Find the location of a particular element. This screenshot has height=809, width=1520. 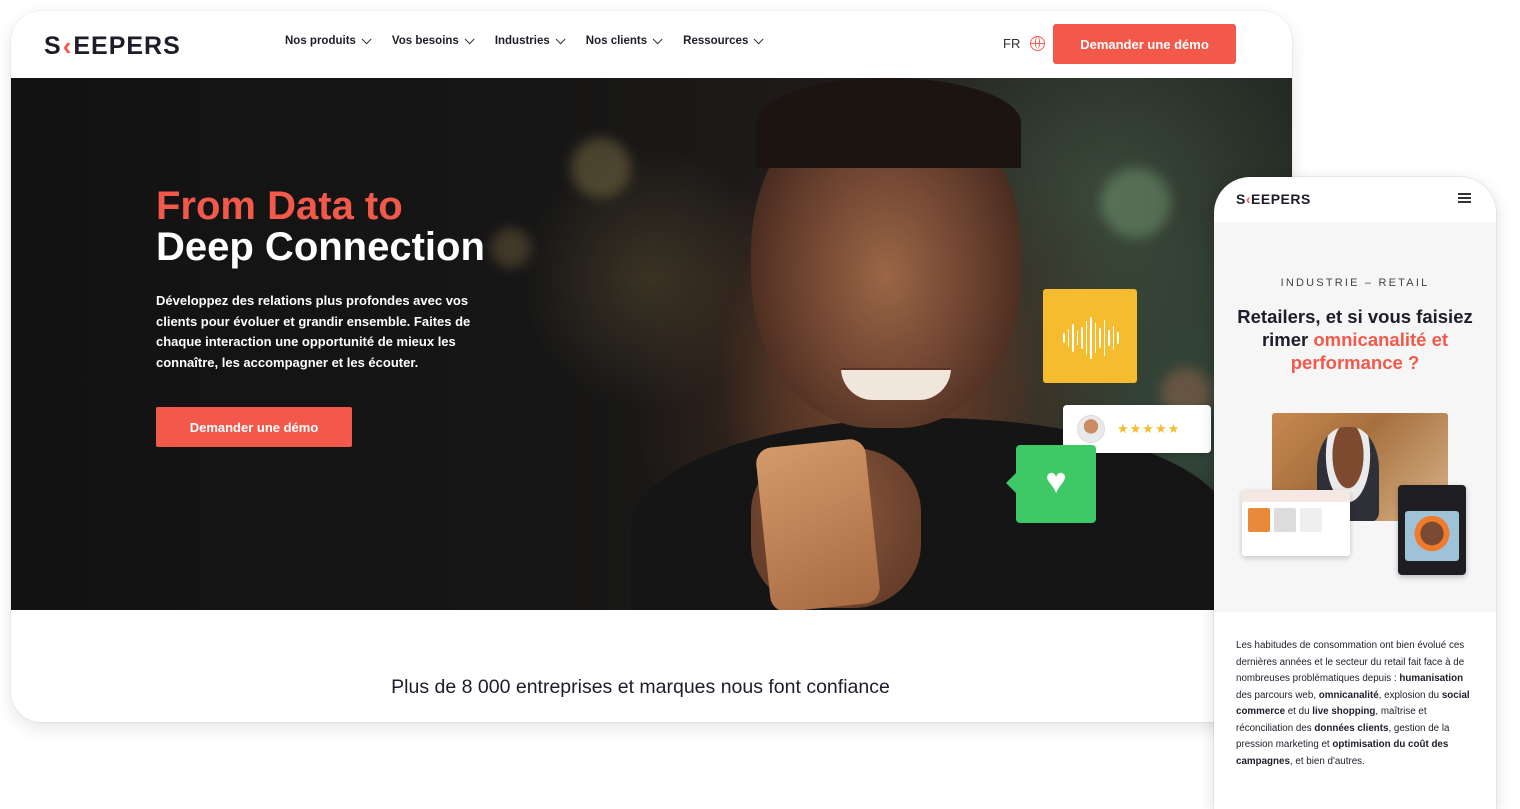

mobile-kicker: INDUSTRIE – RETAIL is located at coordinates (1355, 283).